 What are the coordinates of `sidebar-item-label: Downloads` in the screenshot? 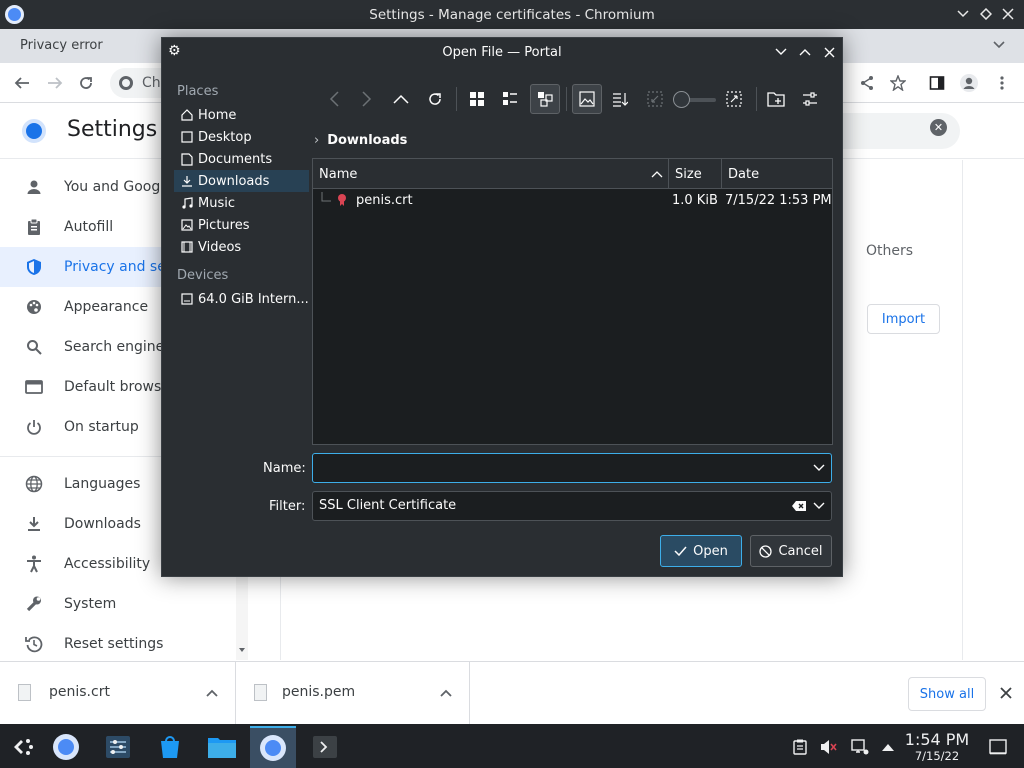 It's located at (102, 524).